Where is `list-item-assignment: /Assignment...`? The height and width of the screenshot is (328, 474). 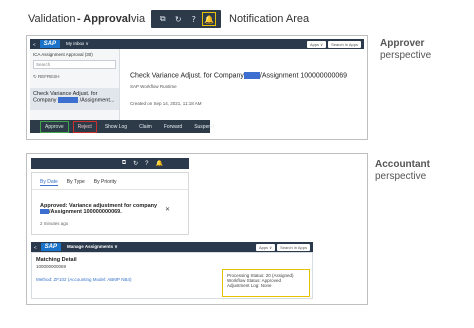
list-item-assignment: /Assignment... is located at coordinates (97, 100).